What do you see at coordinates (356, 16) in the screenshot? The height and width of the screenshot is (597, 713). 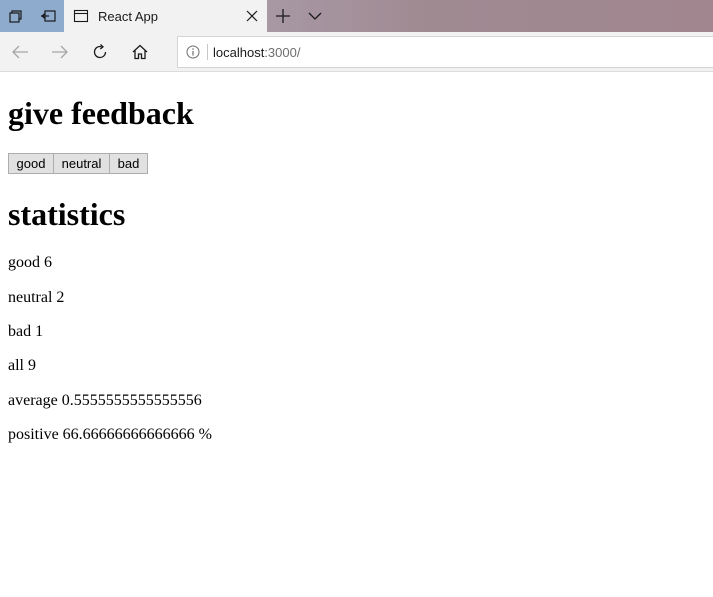 I see `tab-bar: React App` at bounding box center [356, 16].